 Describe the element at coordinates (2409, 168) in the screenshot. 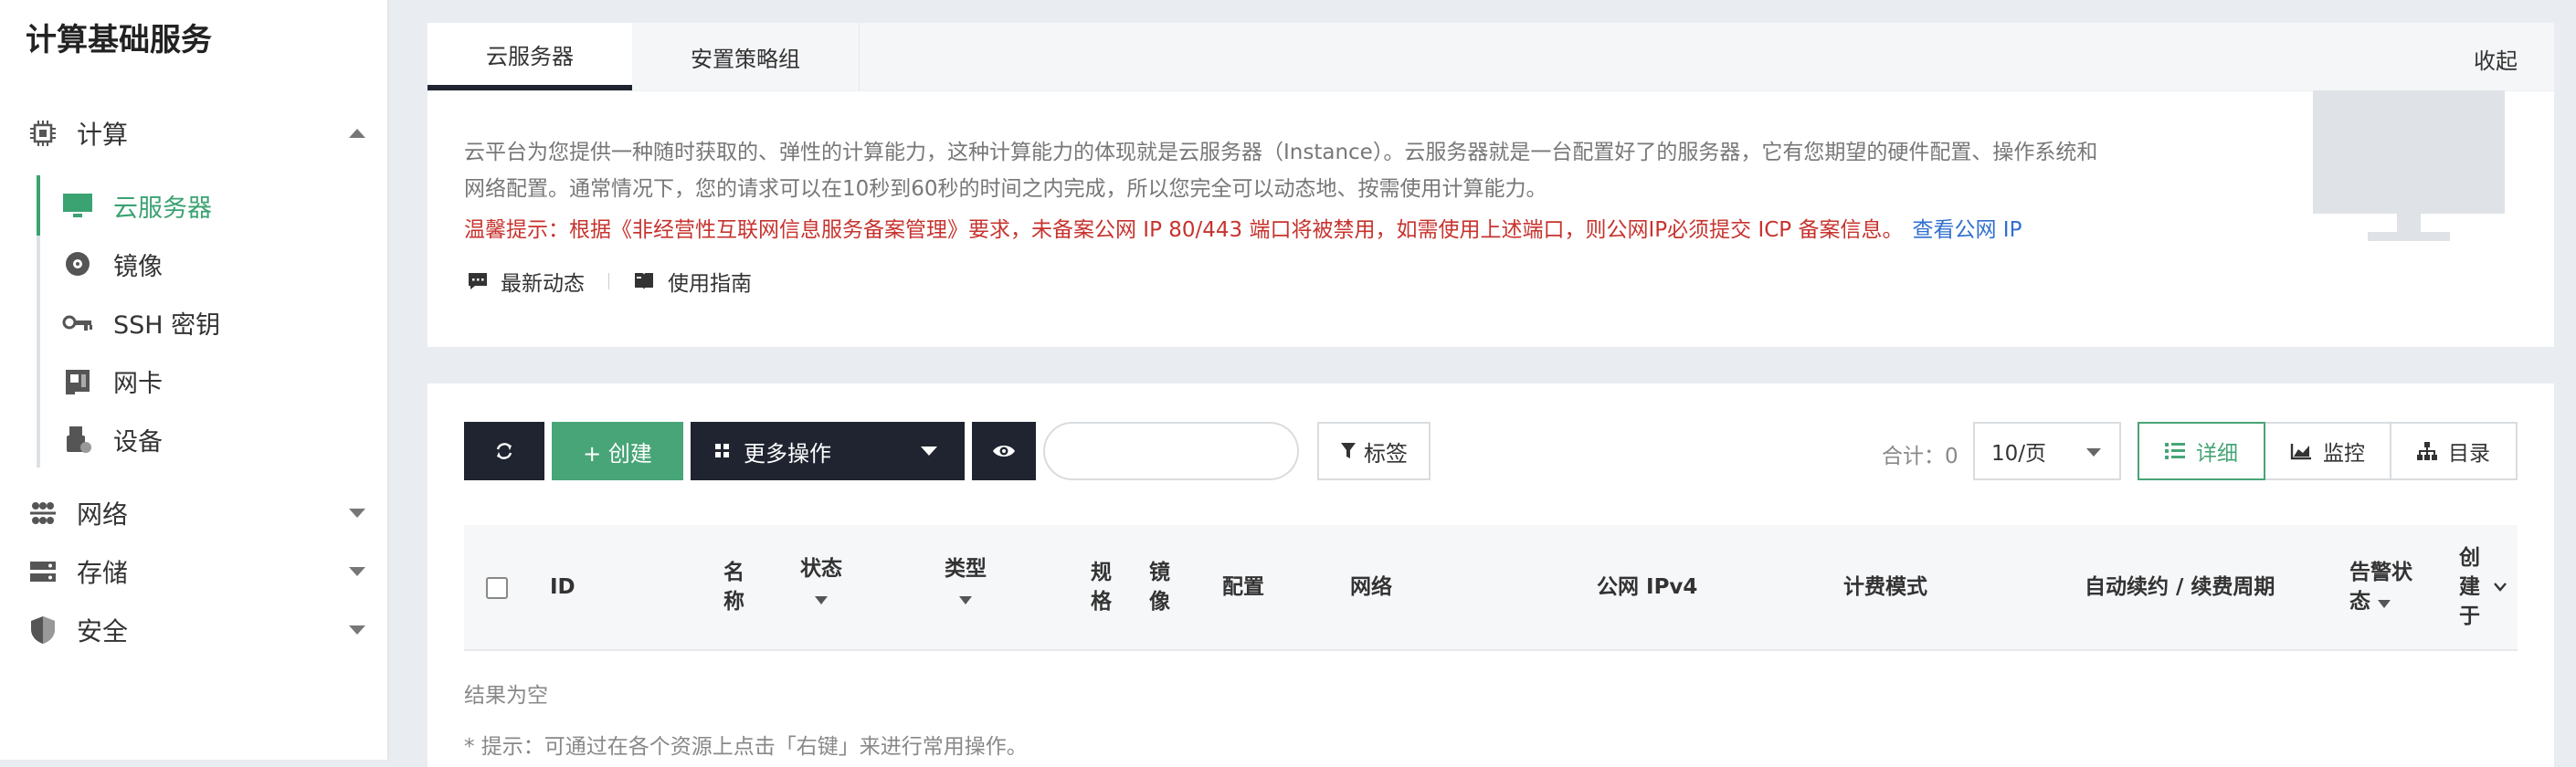

I see `monitor-illustration-icon` at that location.